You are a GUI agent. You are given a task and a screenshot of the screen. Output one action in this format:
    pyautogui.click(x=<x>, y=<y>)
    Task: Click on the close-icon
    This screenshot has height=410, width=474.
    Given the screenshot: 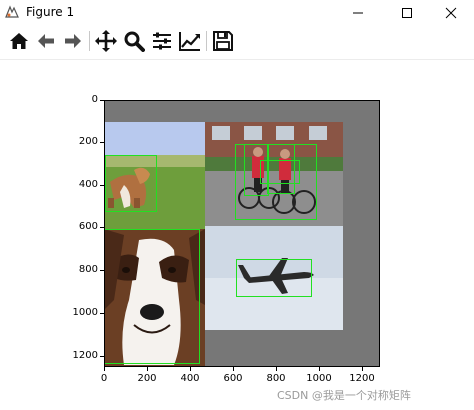 What is the action you would take?
    pyautogui.click(x=451, y=12)
    